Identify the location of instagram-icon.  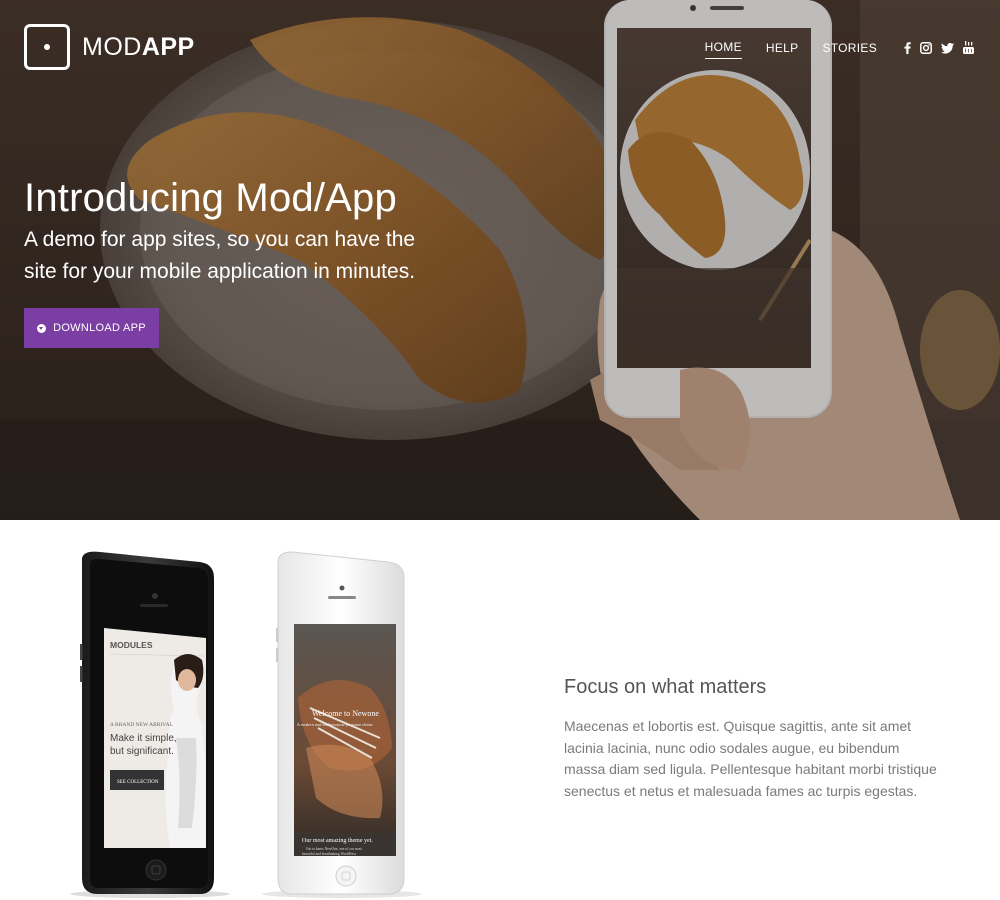
(926, 50).